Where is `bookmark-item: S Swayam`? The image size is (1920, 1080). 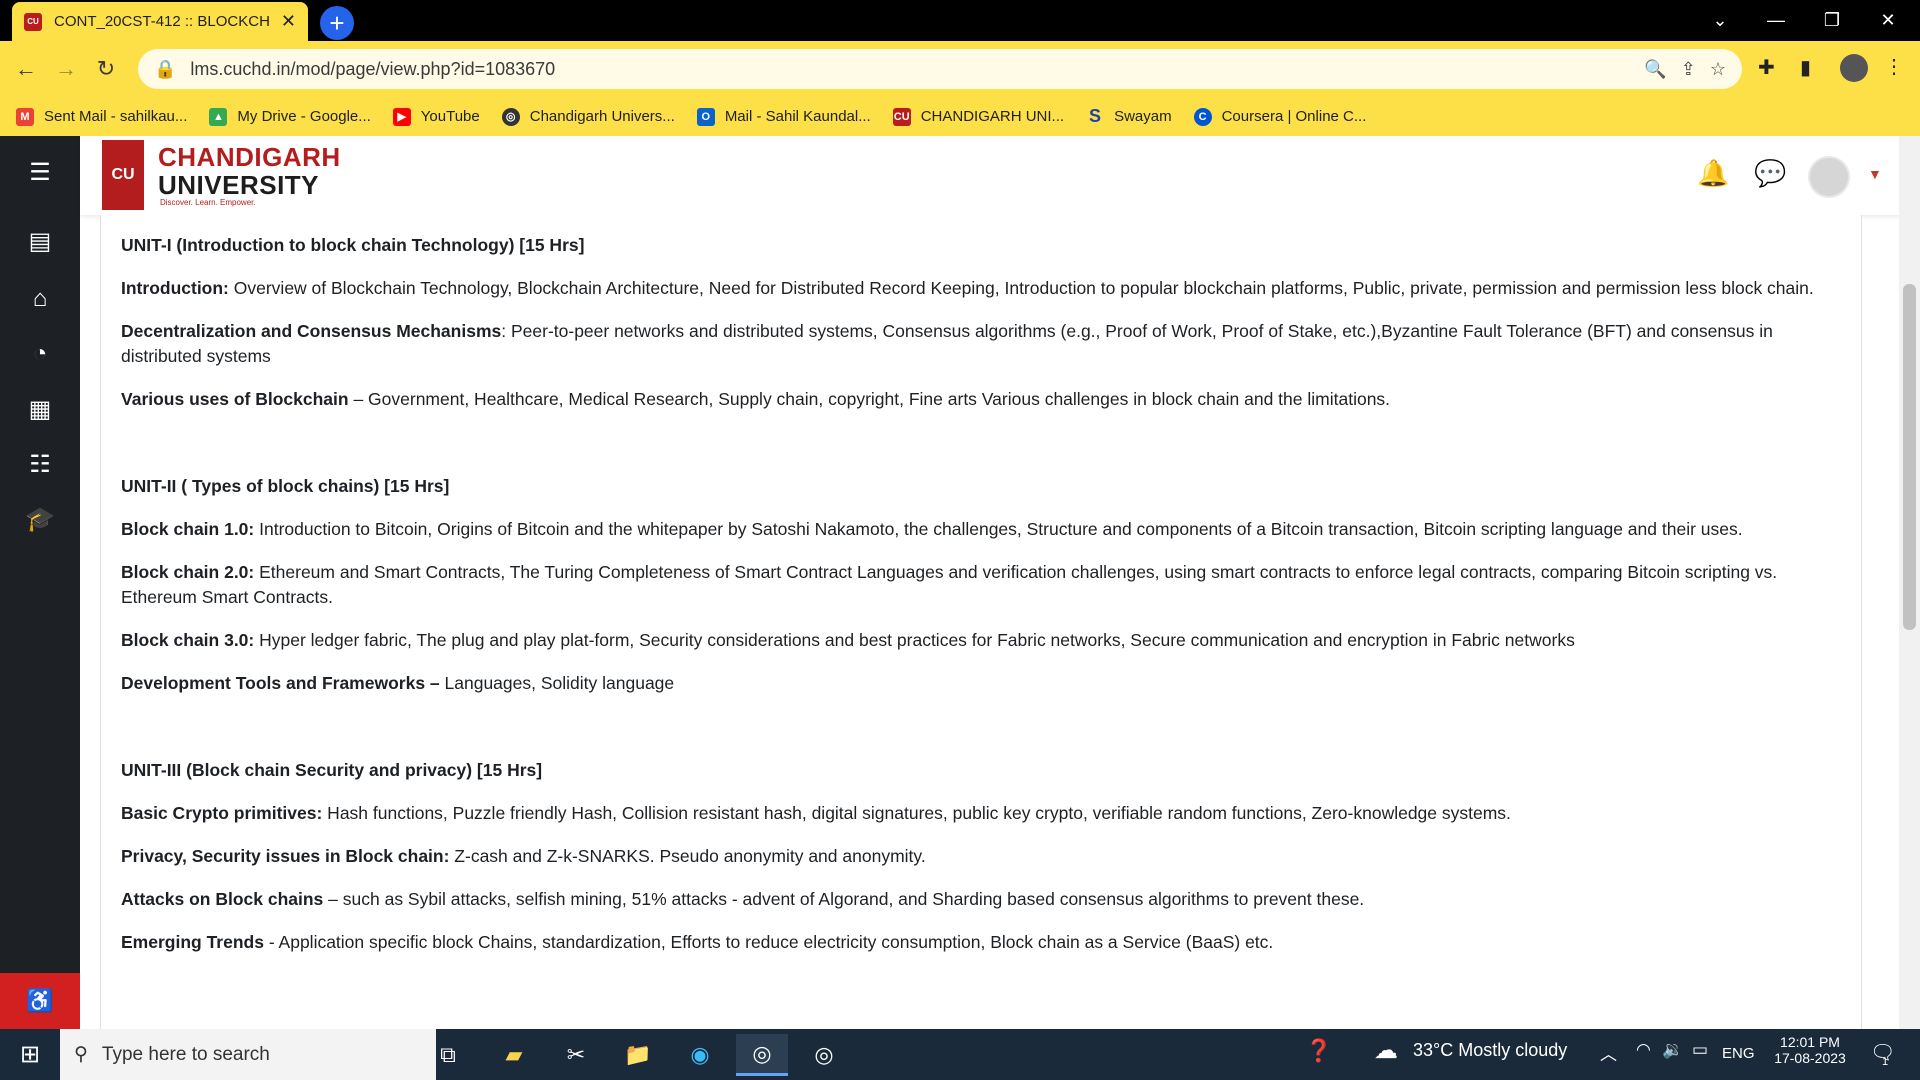 bookmark-item: S Swayam is located at coordinates (1129, 116).